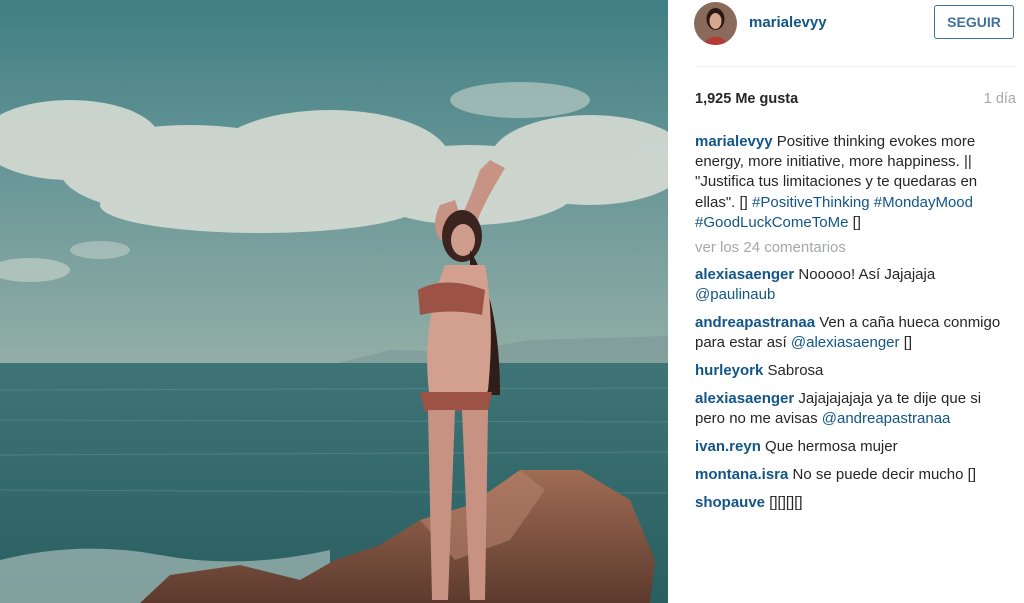 The height and width of the screenshot is (603, 1024). Describe the element at coordinates (831, 447) in the screenshot. I see `comment-text: Que hermosa mujer` at that location.